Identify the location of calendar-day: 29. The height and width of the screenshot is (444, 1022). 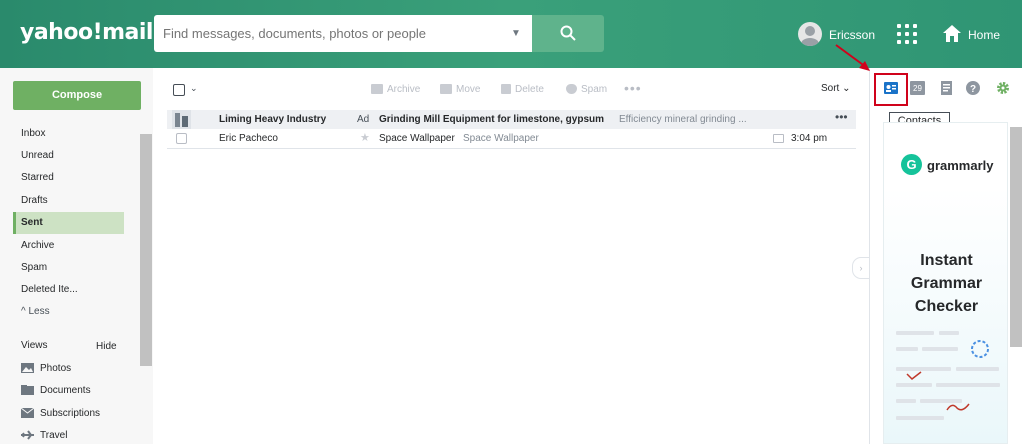
(917, 88).